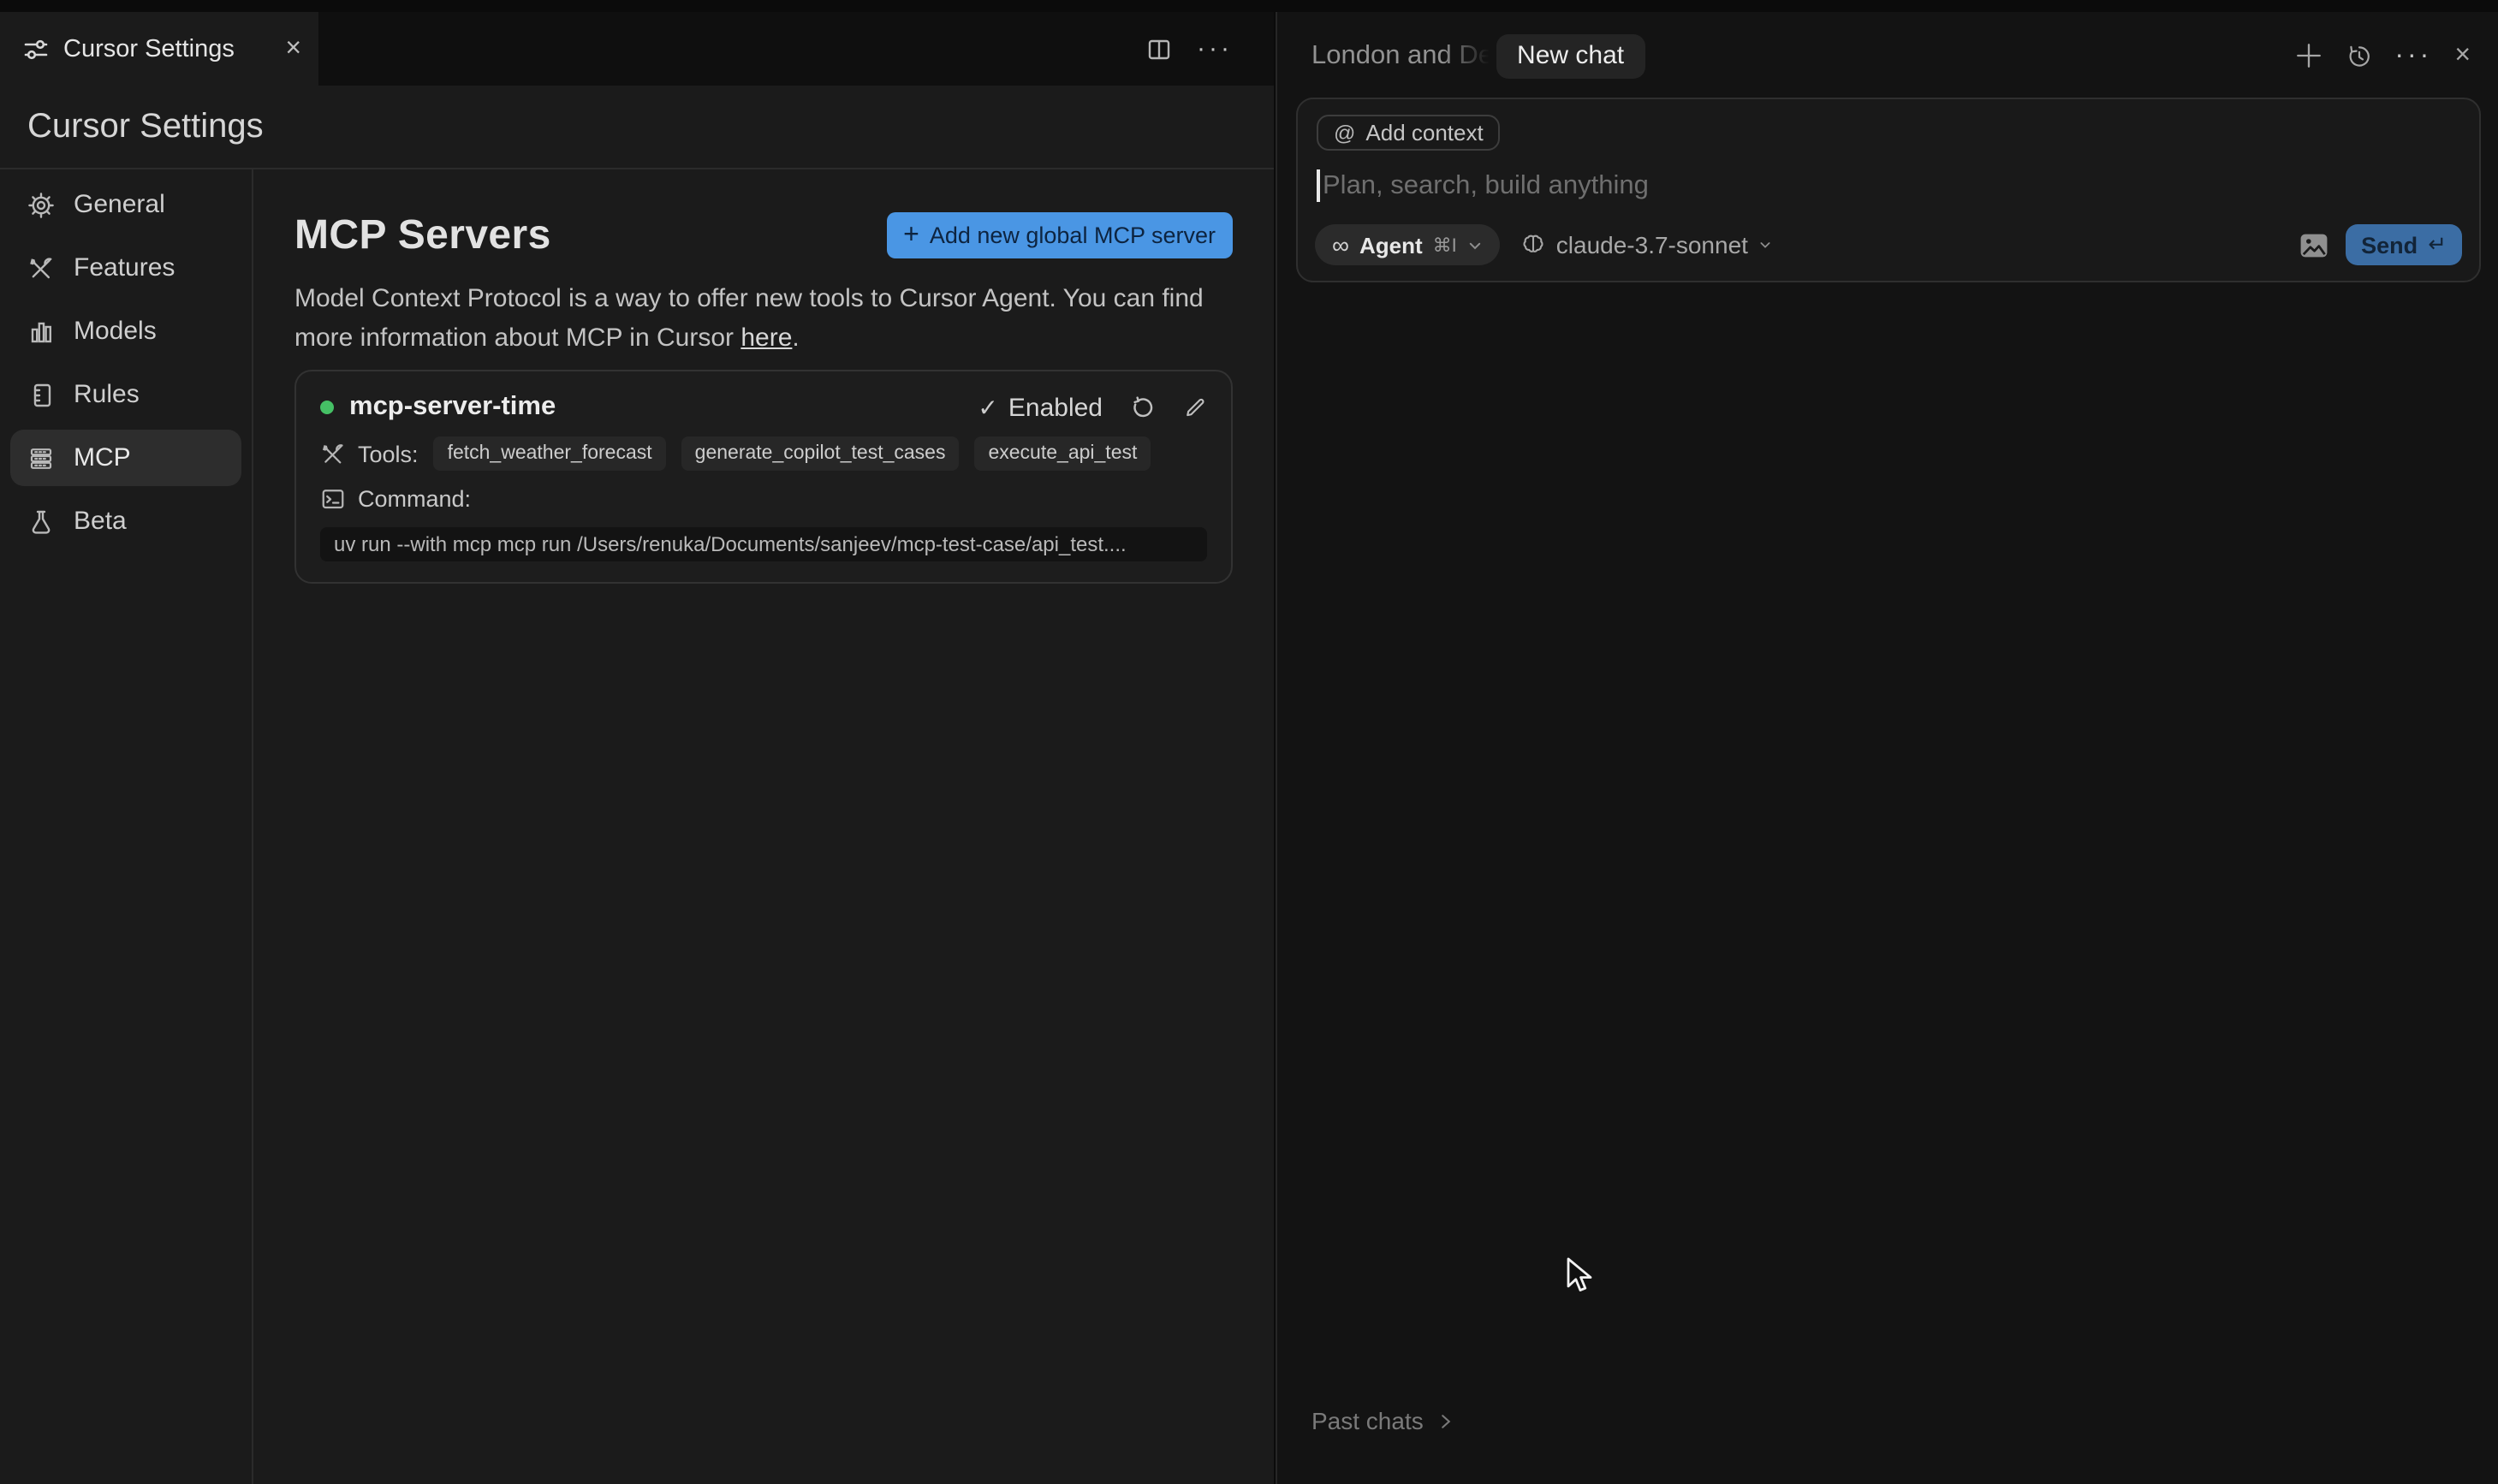  Describe the element at coordinates (422, 235) in the screenshot. I see `mcp-servers-heading: MCP Servers` at that location.